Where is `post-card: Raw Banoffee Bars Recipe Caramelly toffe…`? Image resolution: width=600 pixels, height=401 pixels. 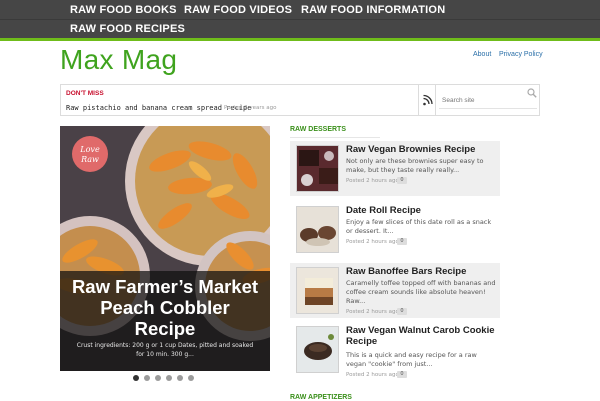
post-card: Raw Banoffee Bars Recipe Caramelly toffe… is located at coordinates (395, 290).